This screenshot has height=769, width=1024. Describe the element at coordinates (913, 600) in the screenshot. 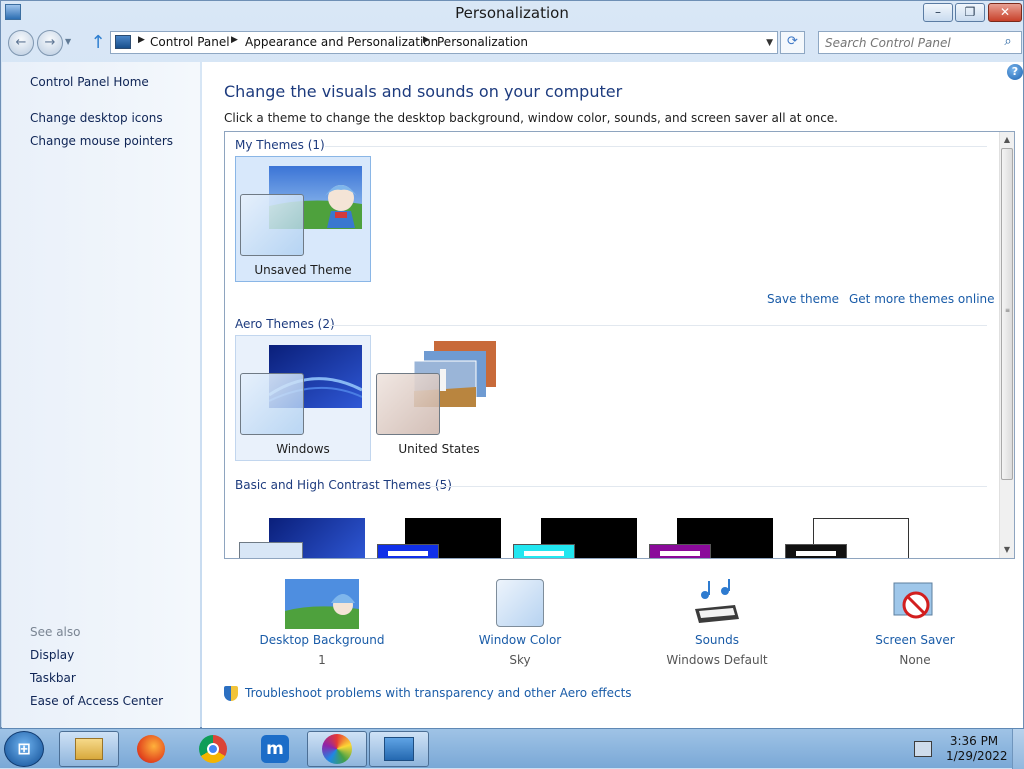

I see `screen-saver-icon` at that location.